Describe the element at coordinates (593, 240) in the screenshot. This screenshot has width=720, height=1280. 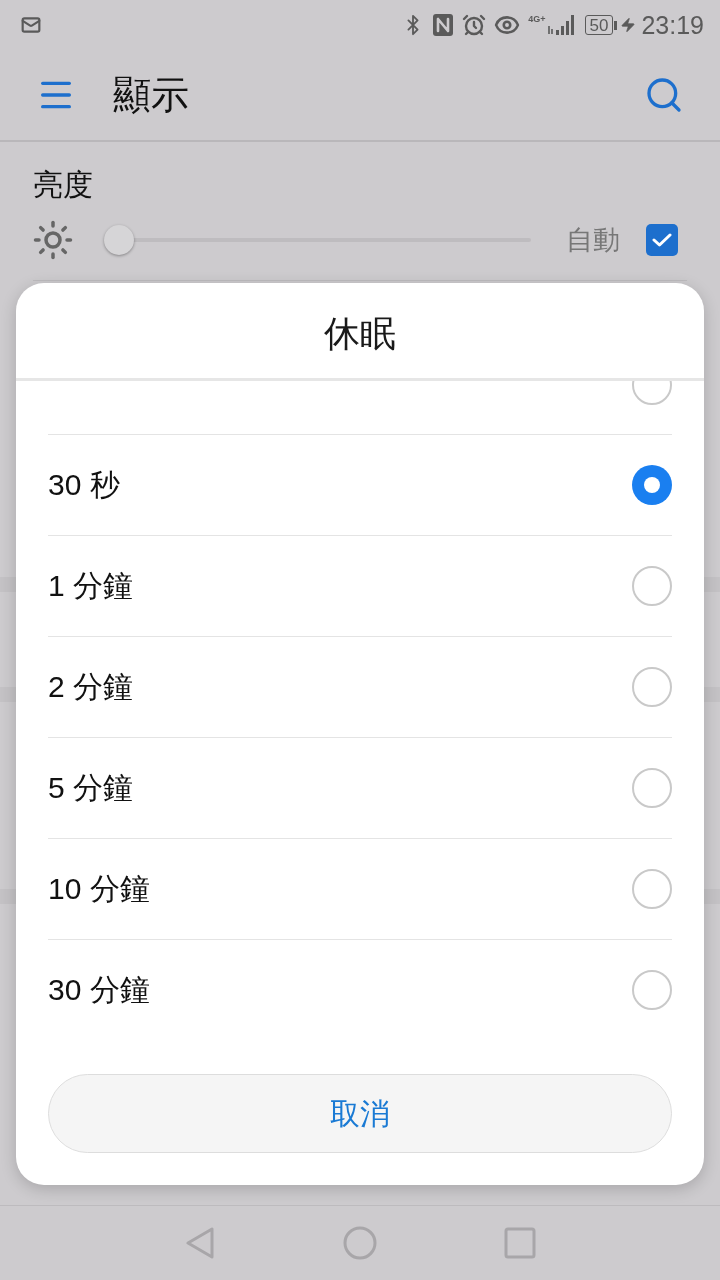
I see `auto-brightness-label: 自動` at that location.